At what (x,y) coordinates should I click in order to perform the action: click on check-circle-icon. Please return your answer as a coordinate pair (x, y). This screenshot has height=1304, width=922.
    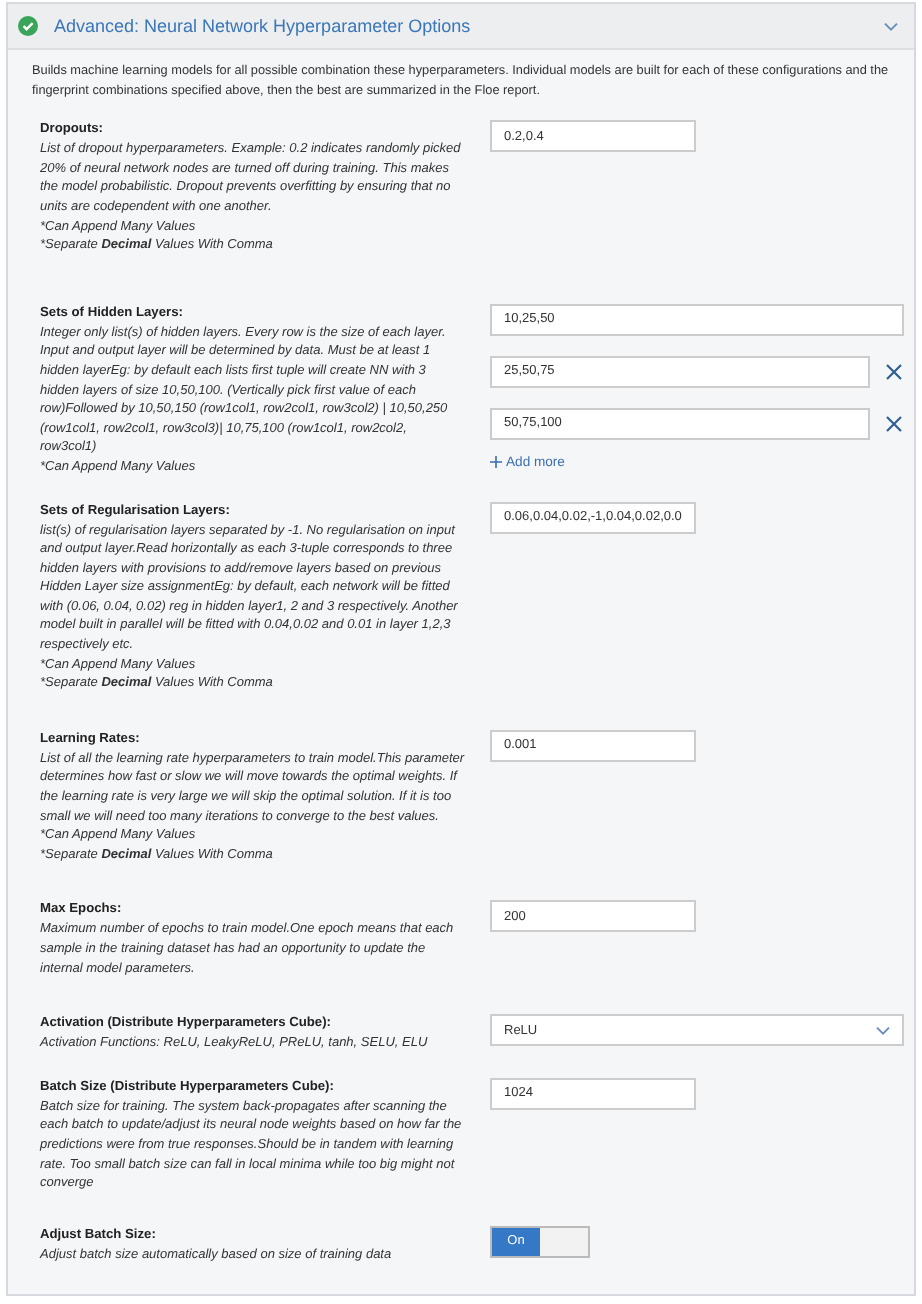
    Looking at the image, I should click on (28, 26).